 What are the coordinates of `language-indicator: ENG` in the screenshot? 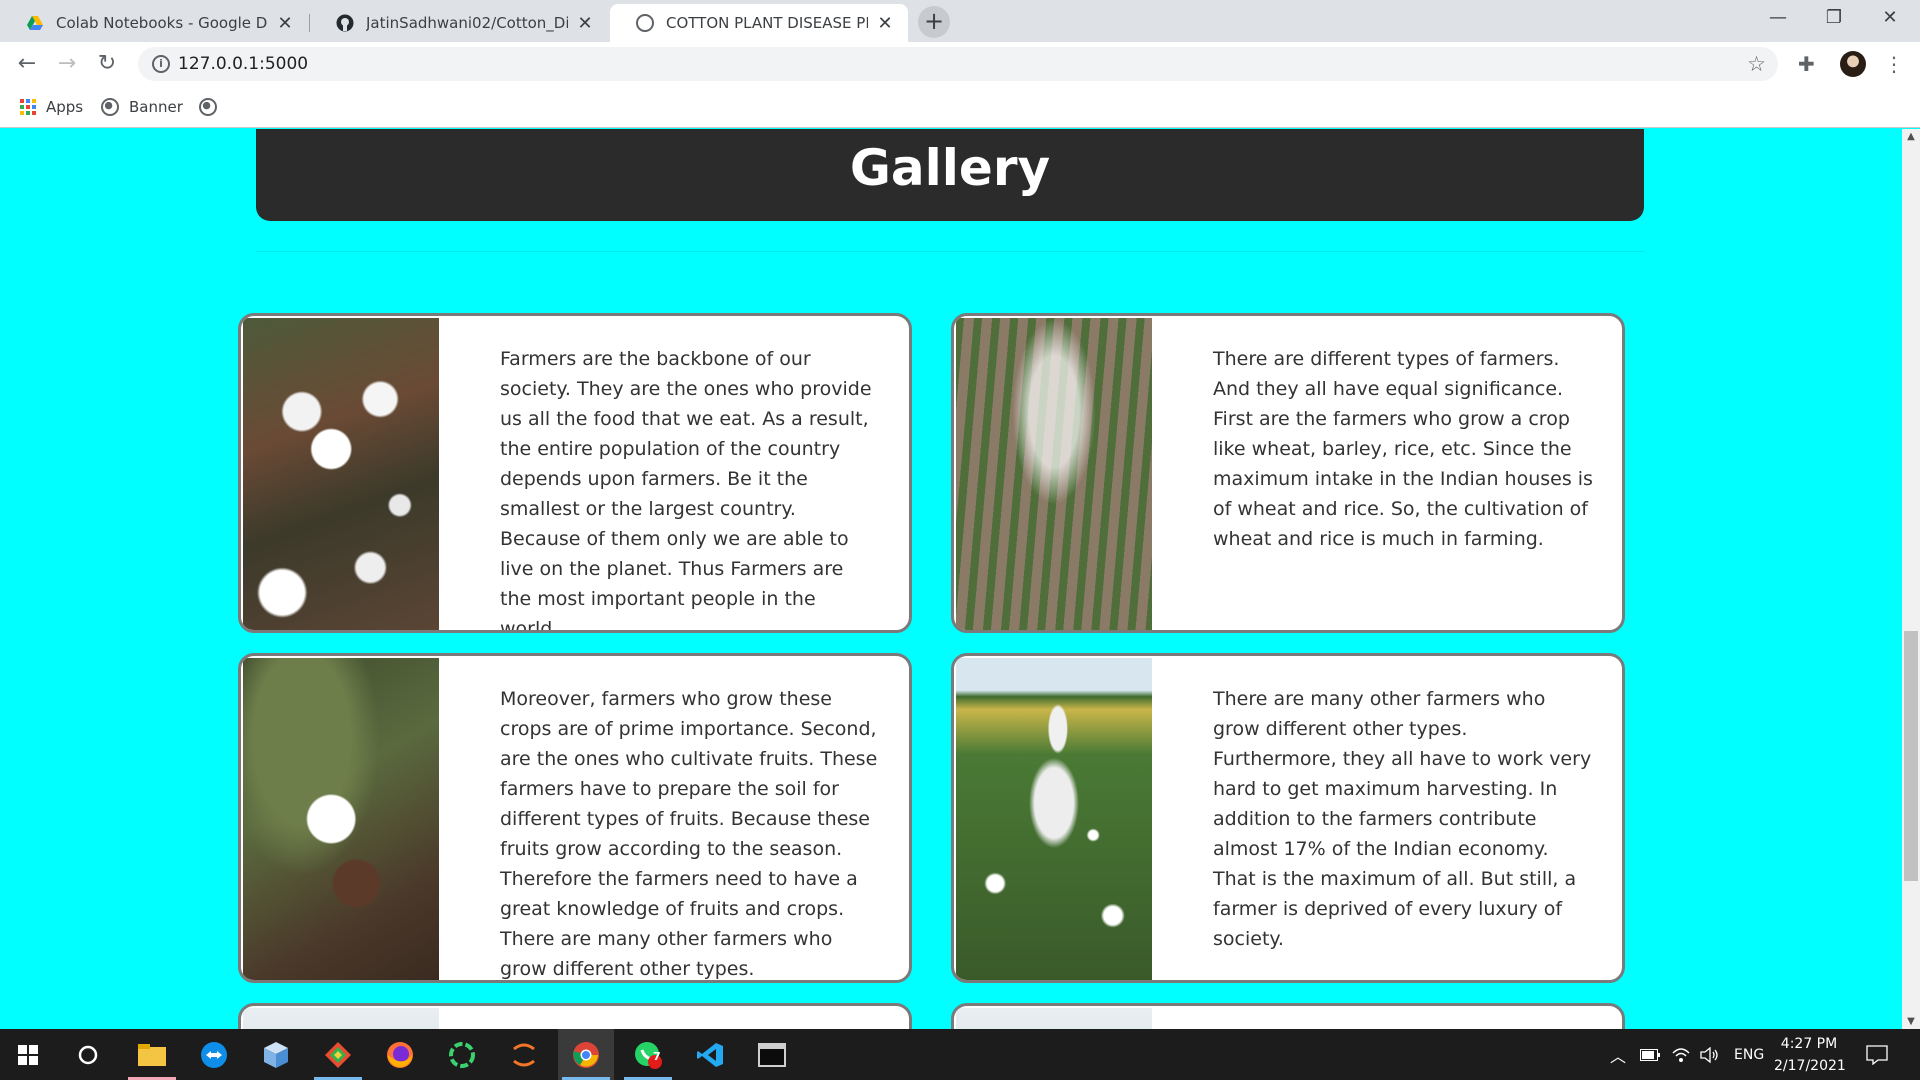 It's located at (1749, 1054).